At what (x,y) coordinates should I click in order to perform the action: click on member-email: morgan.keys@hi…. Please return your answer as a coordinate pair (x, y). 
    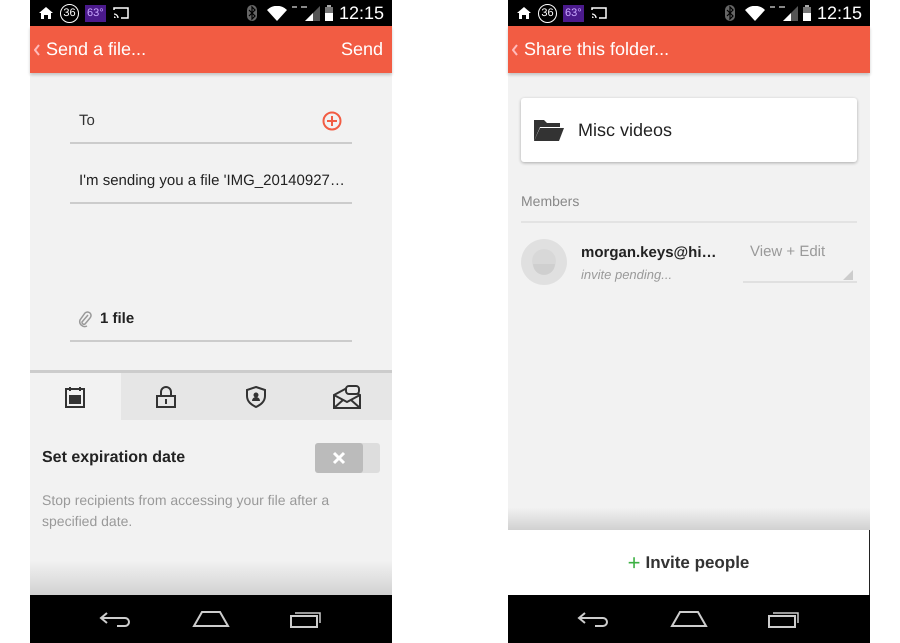
    Looking at the image, I should click on (648, 253).